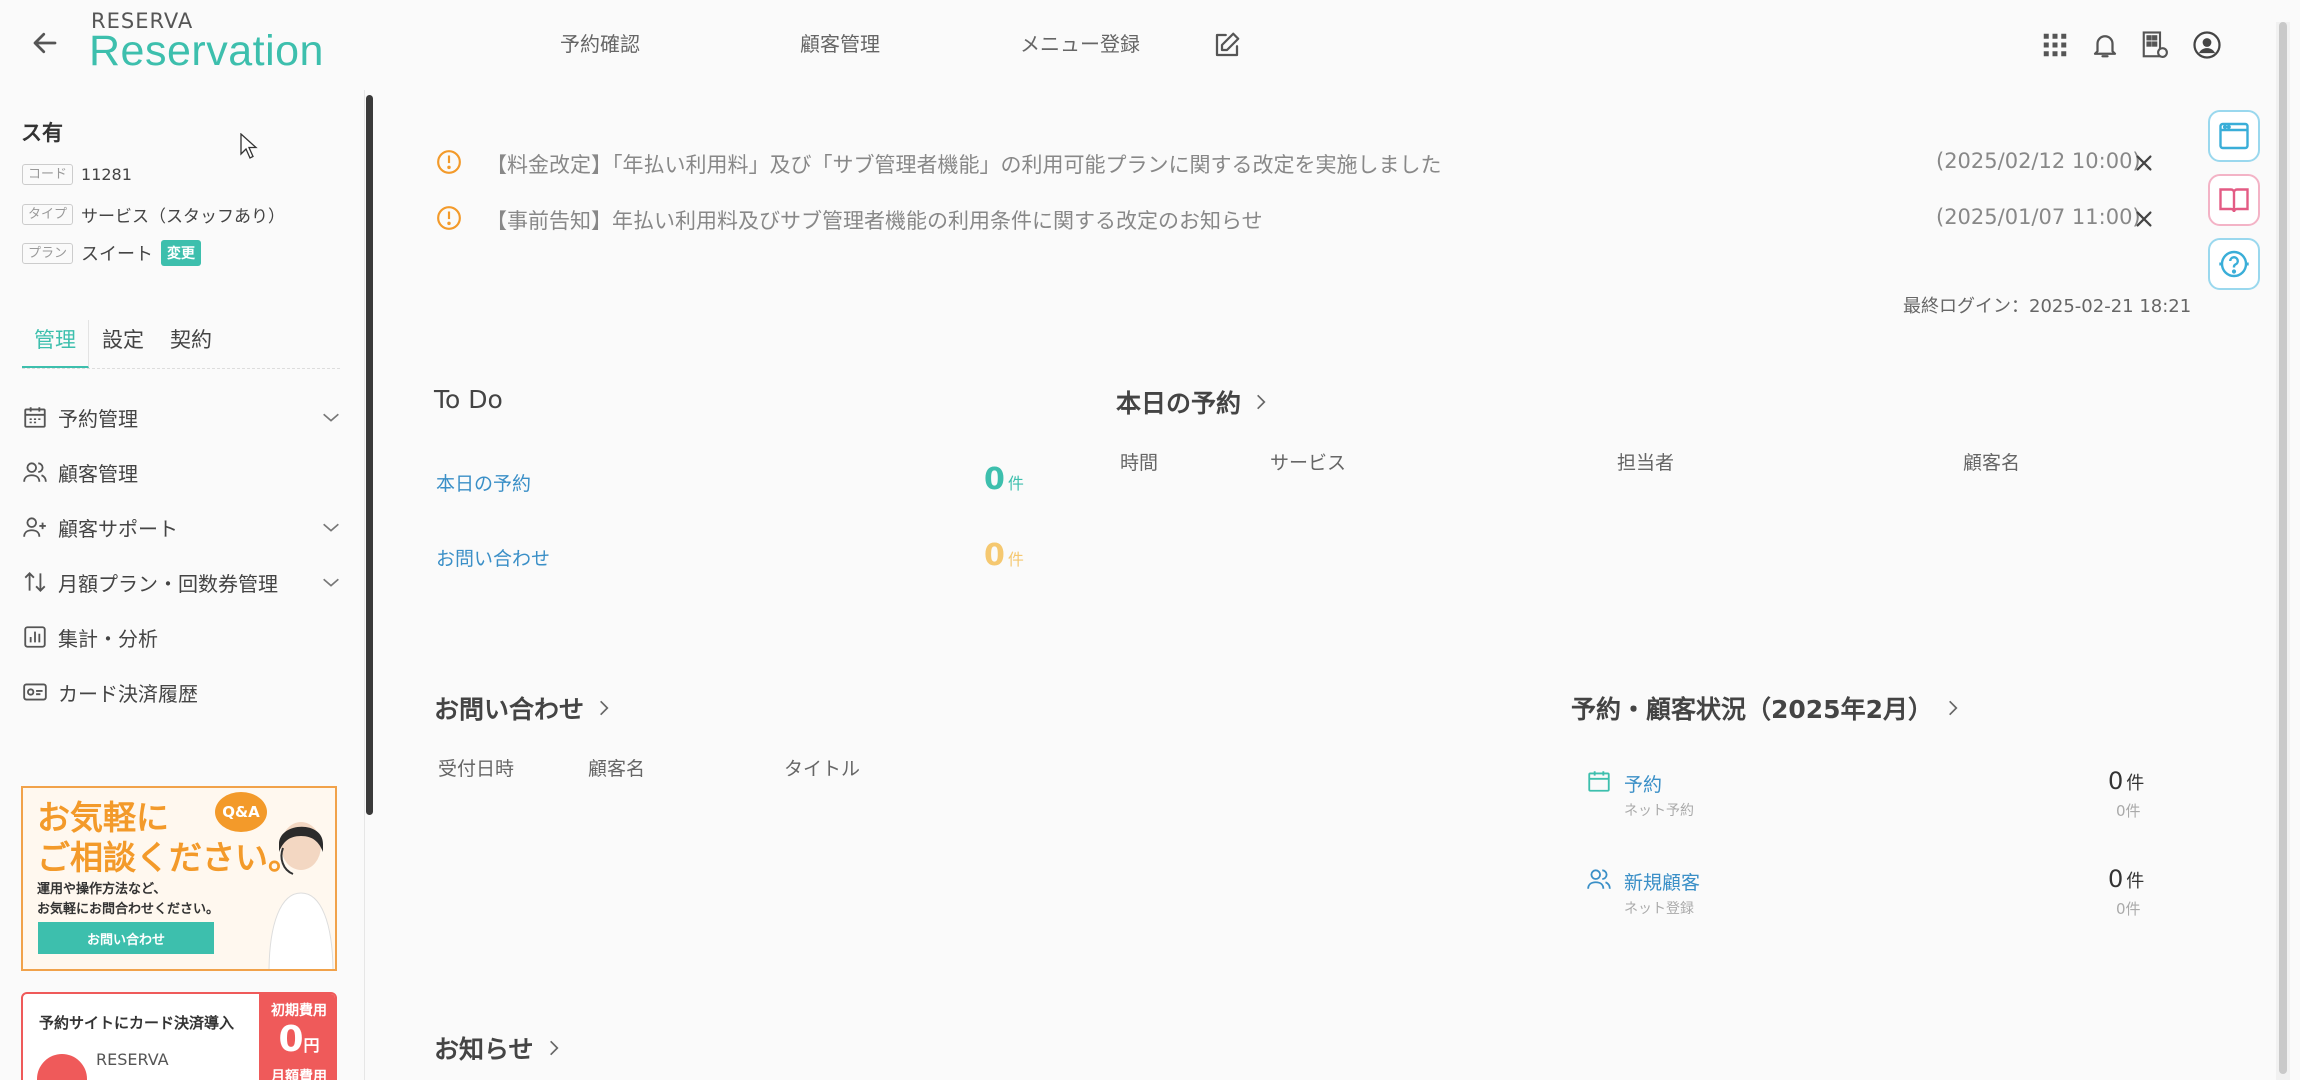  Describe the element at coordinates (2128, 811) in the screenshot. I see `status-reservations-subcount: 0件` at that location.